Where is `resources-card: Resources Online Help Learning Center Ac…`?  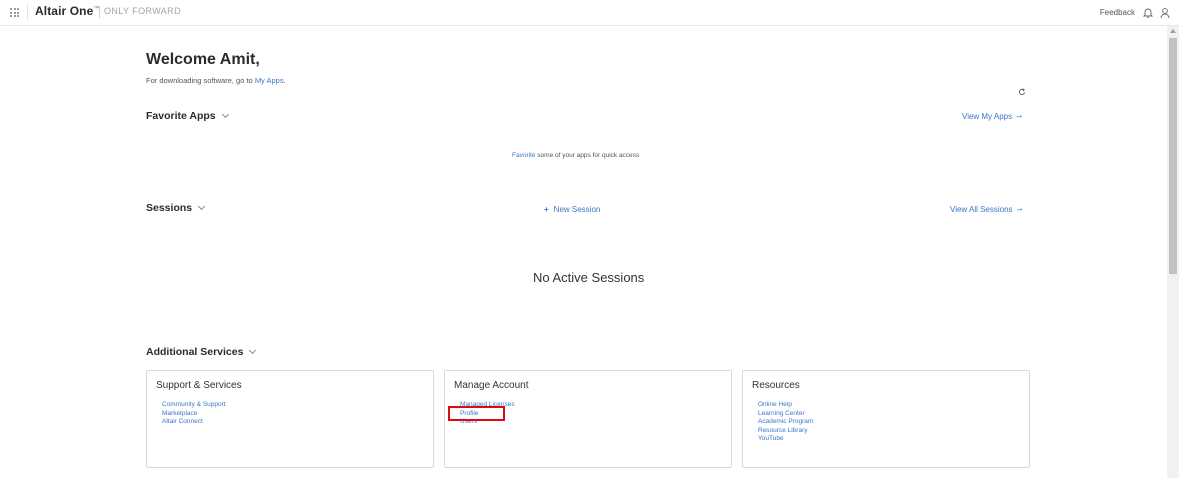
resources-card: Resources Online Help Learning Center Ac… is located at coordinates (886, 419).